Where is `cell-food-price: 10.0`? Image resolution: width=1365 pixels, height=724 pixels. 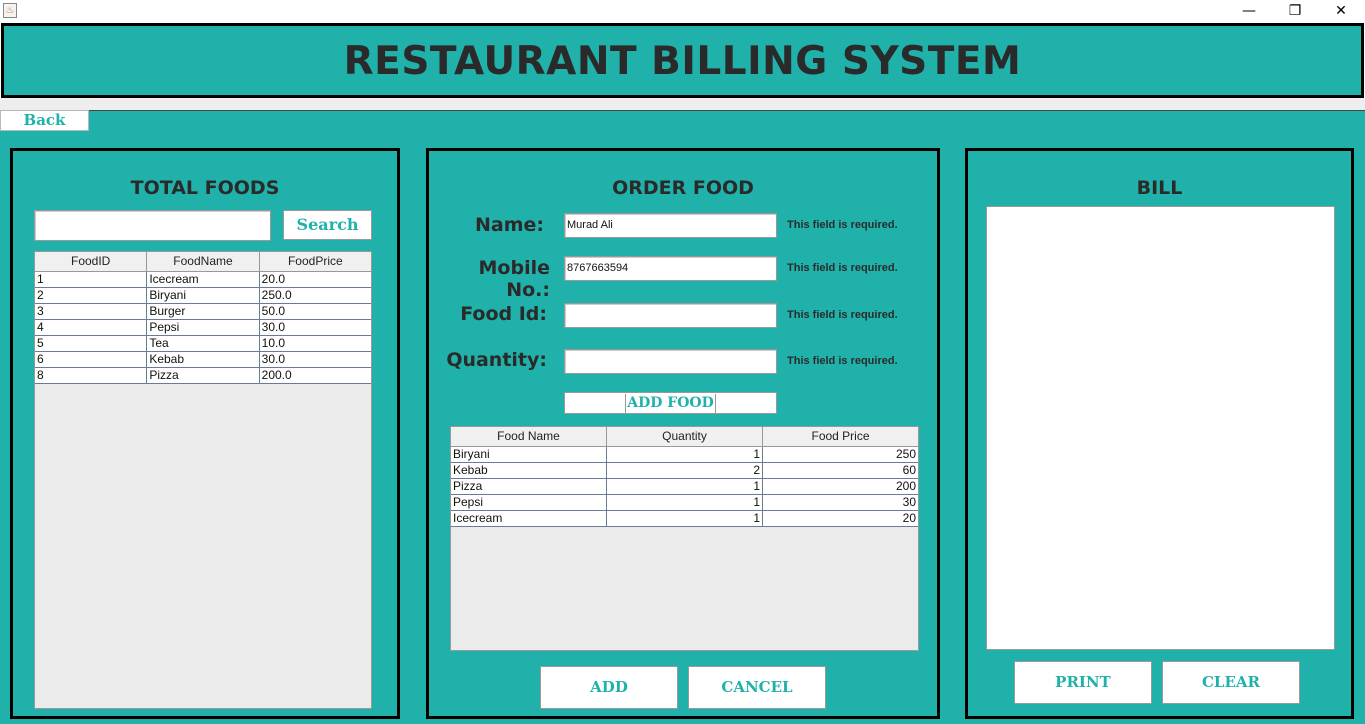 cell-food-price: 10.0 is located at coordinates (273, 343).